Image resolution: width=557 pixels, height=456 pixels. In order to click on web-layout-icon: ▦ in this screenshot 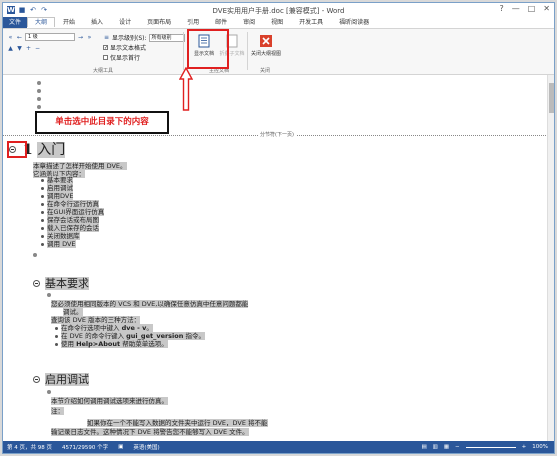, I will do `click(446, 447)`.